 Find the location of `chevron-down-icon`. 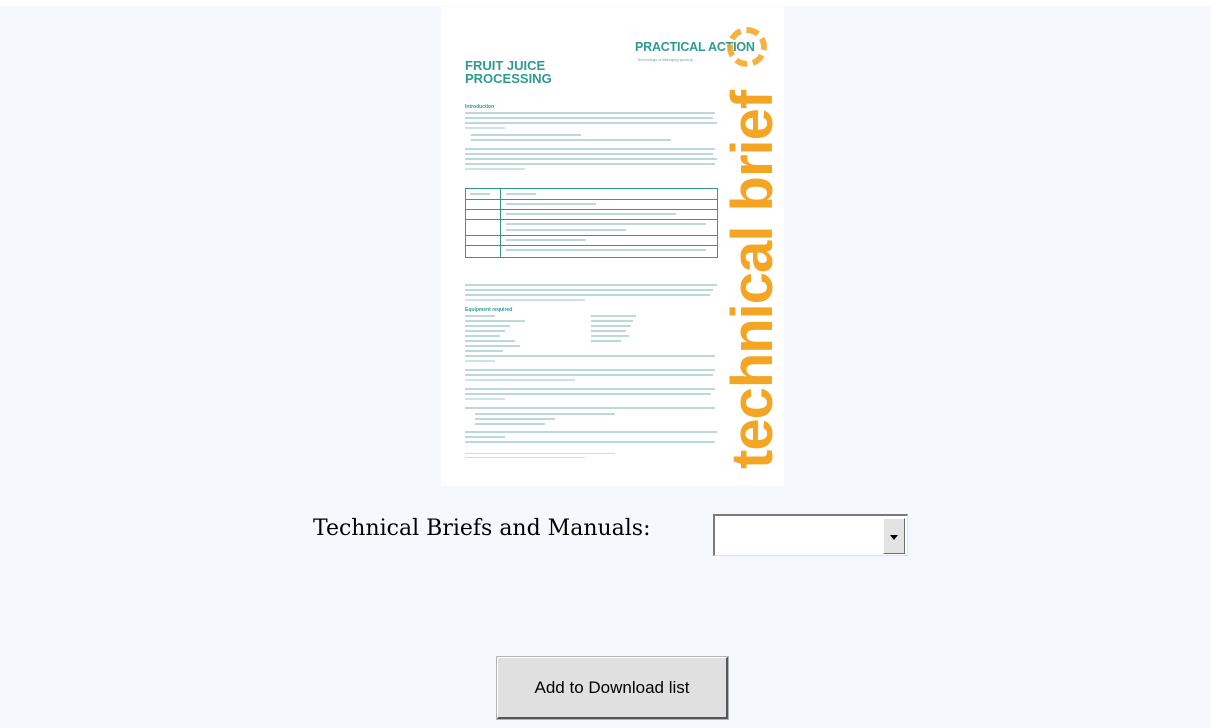

chevron-down-icon is located at coordinates (894, 537).